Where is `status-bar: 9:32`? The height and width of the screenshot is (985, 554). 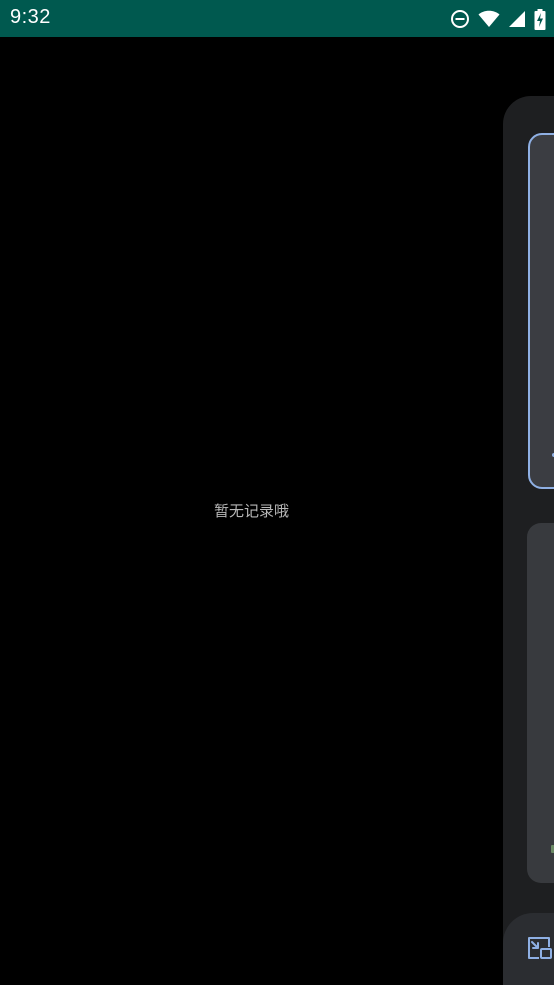
status-bar: 9:32 is located at coordinates (277, 18).